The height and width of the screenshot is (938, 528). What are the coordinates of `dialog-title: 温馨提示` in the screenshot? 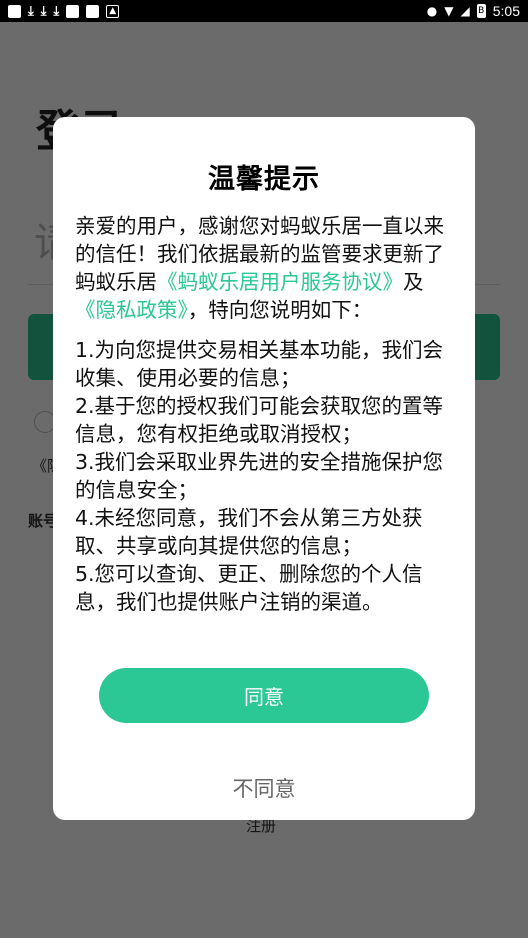 It's located at (264, 179).